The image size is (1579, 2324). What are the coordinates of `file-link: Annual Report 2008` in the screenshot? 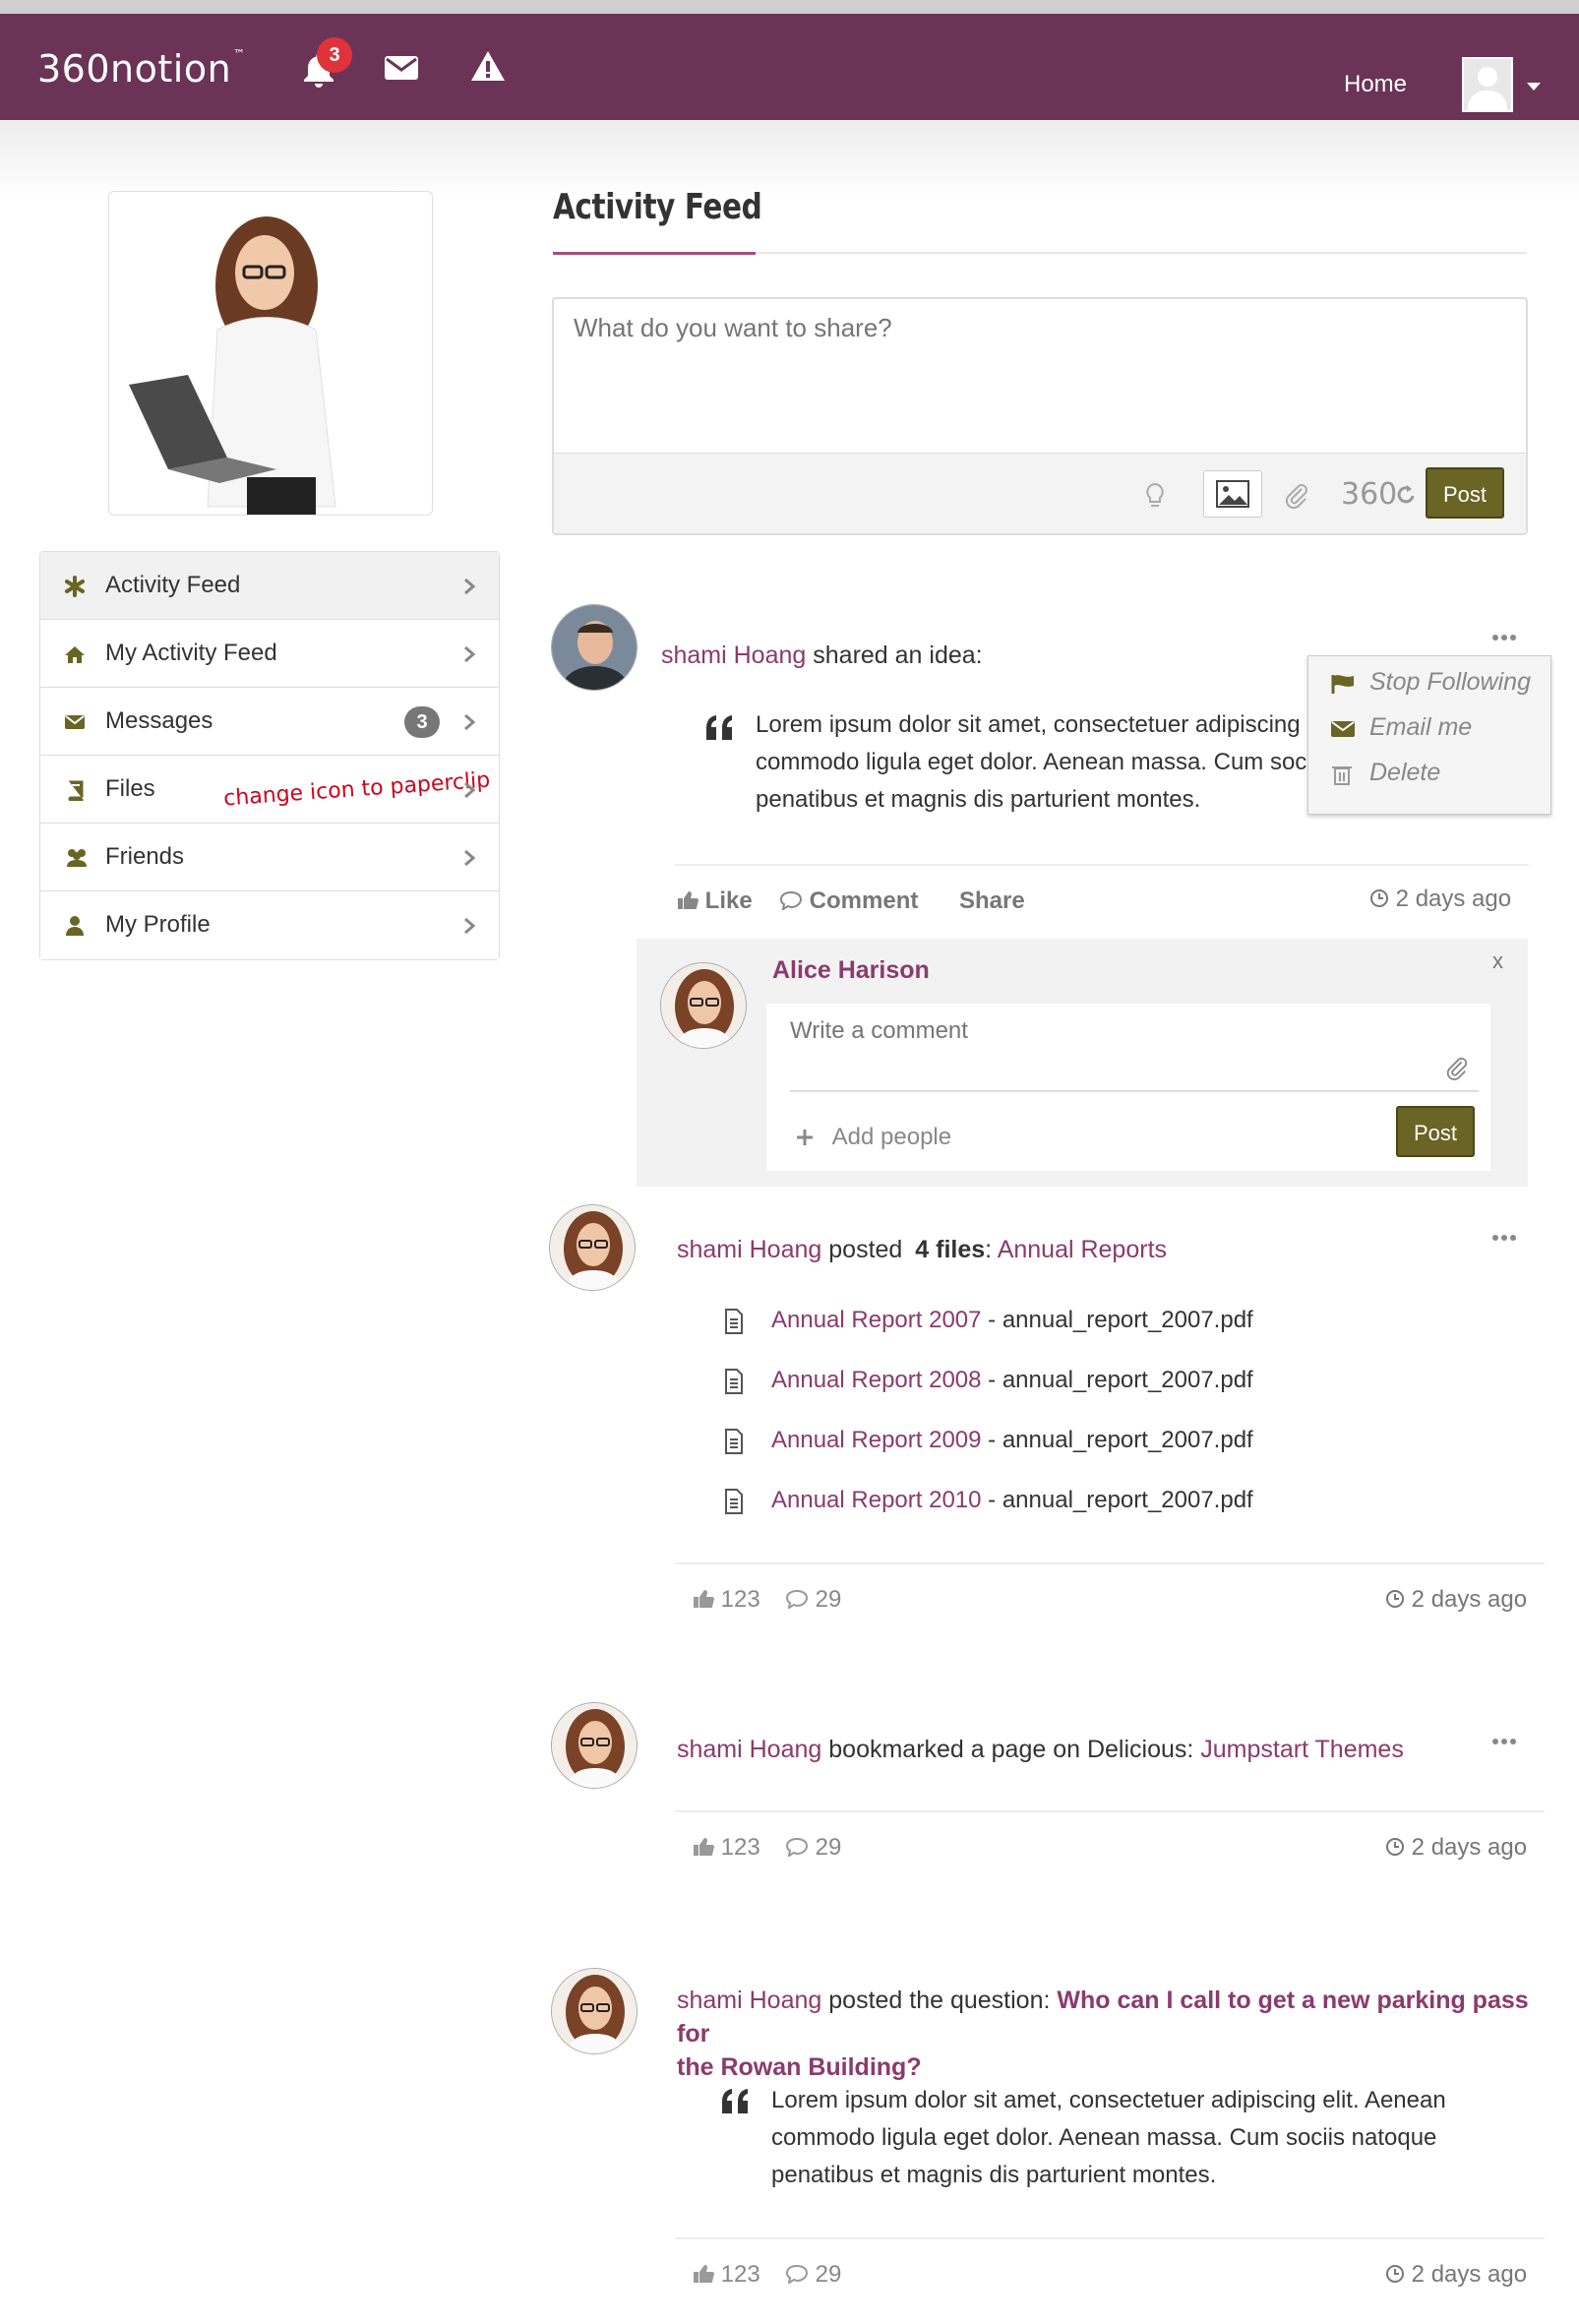 It's located at (876, 1380).